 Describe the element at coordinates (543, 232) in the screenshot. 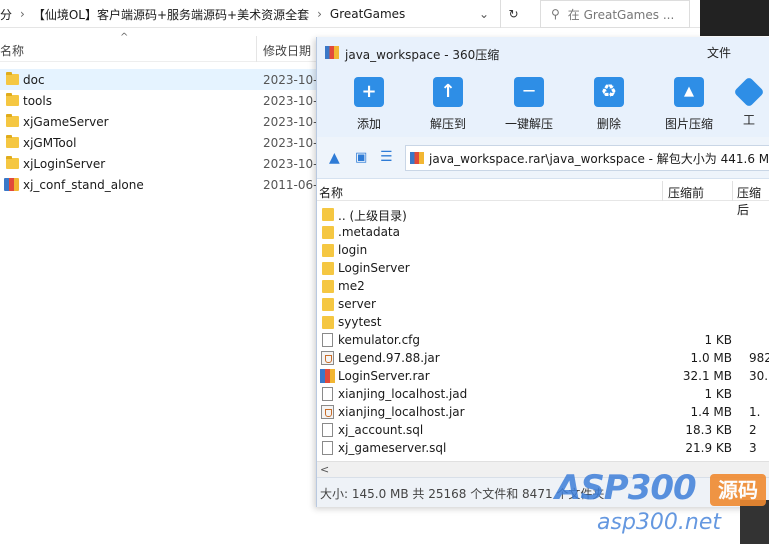

I see `archive-row: .metadata` at that location.